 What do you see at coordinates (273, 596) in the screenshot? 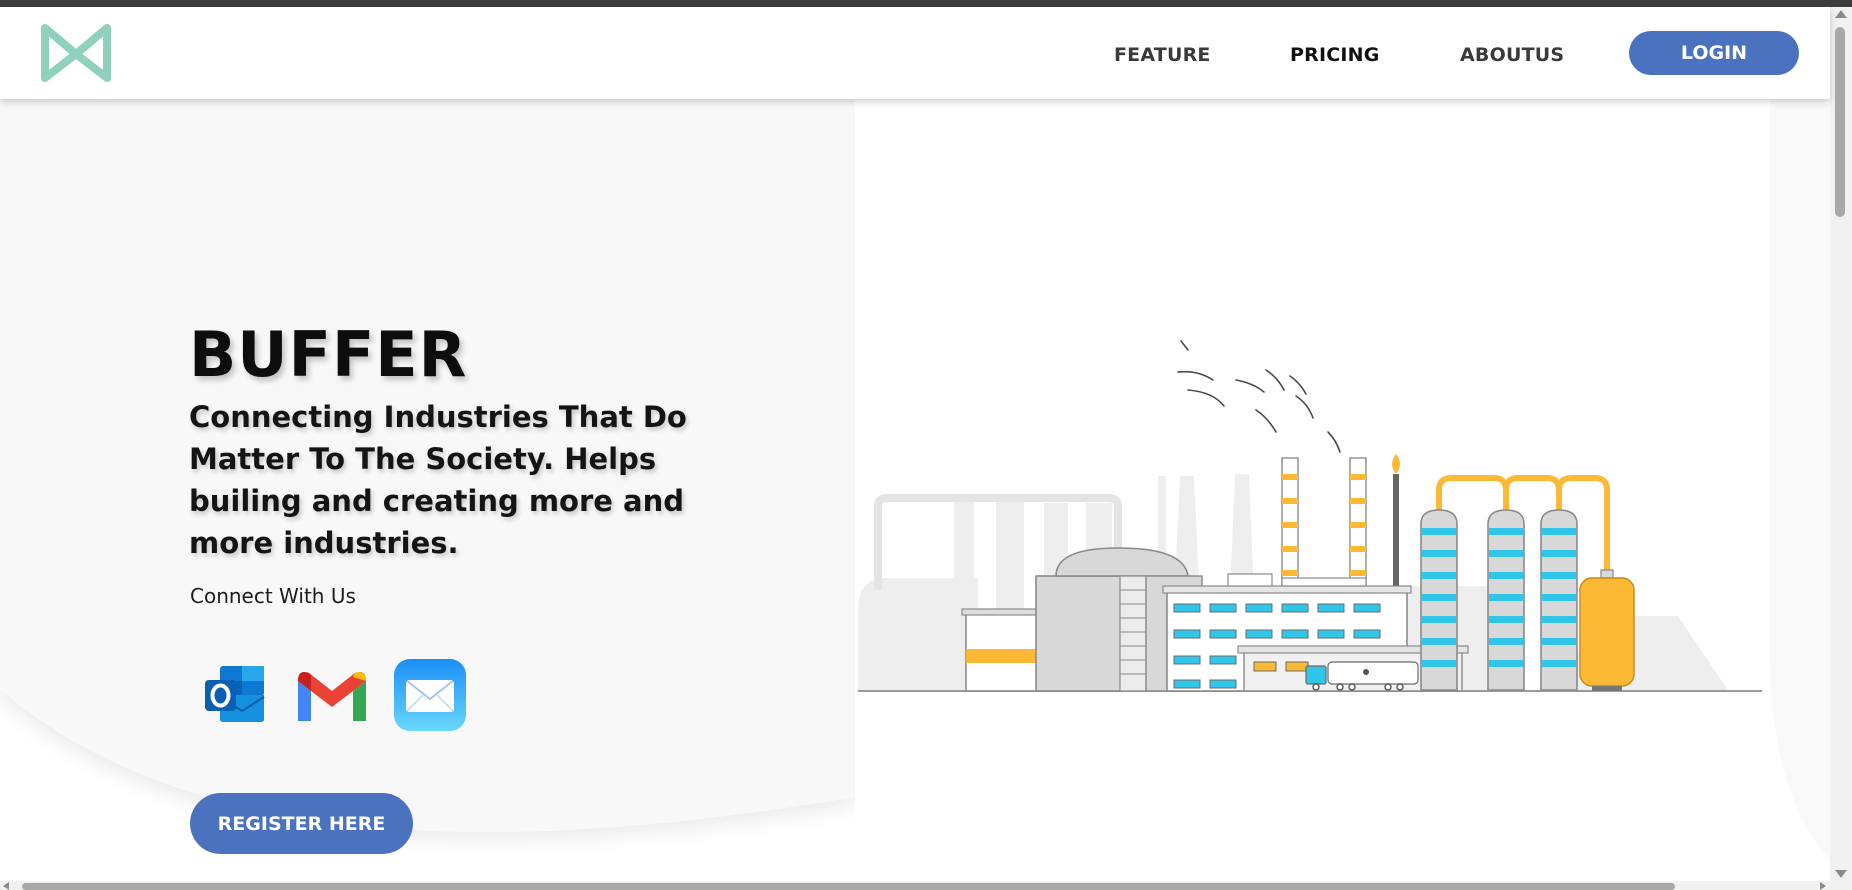
I see `connect-with-us-label: Connect With Us` at bounding box center [273, 596].